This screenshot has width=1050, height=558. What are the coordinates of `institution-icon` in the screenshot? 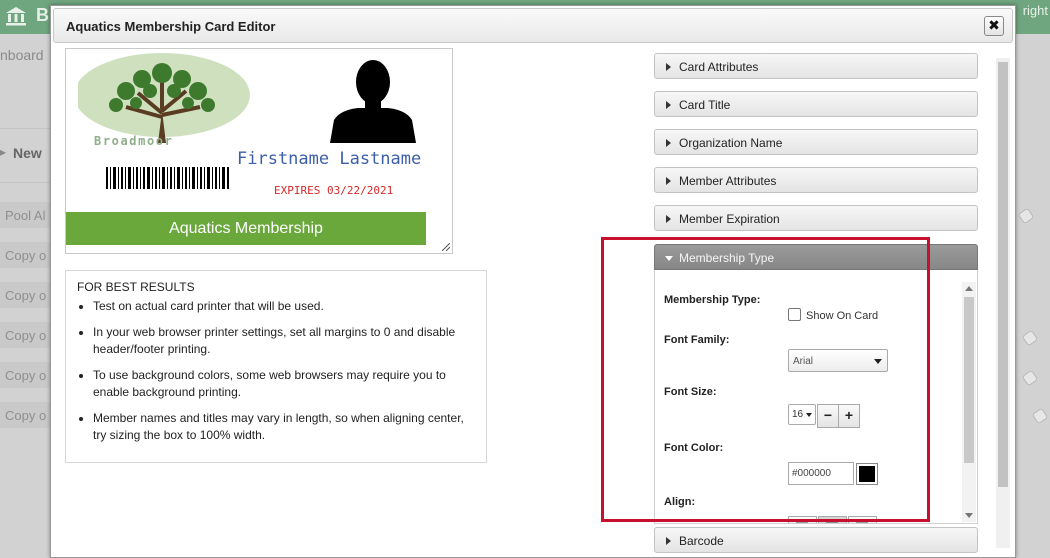 It's located at (16, 16).